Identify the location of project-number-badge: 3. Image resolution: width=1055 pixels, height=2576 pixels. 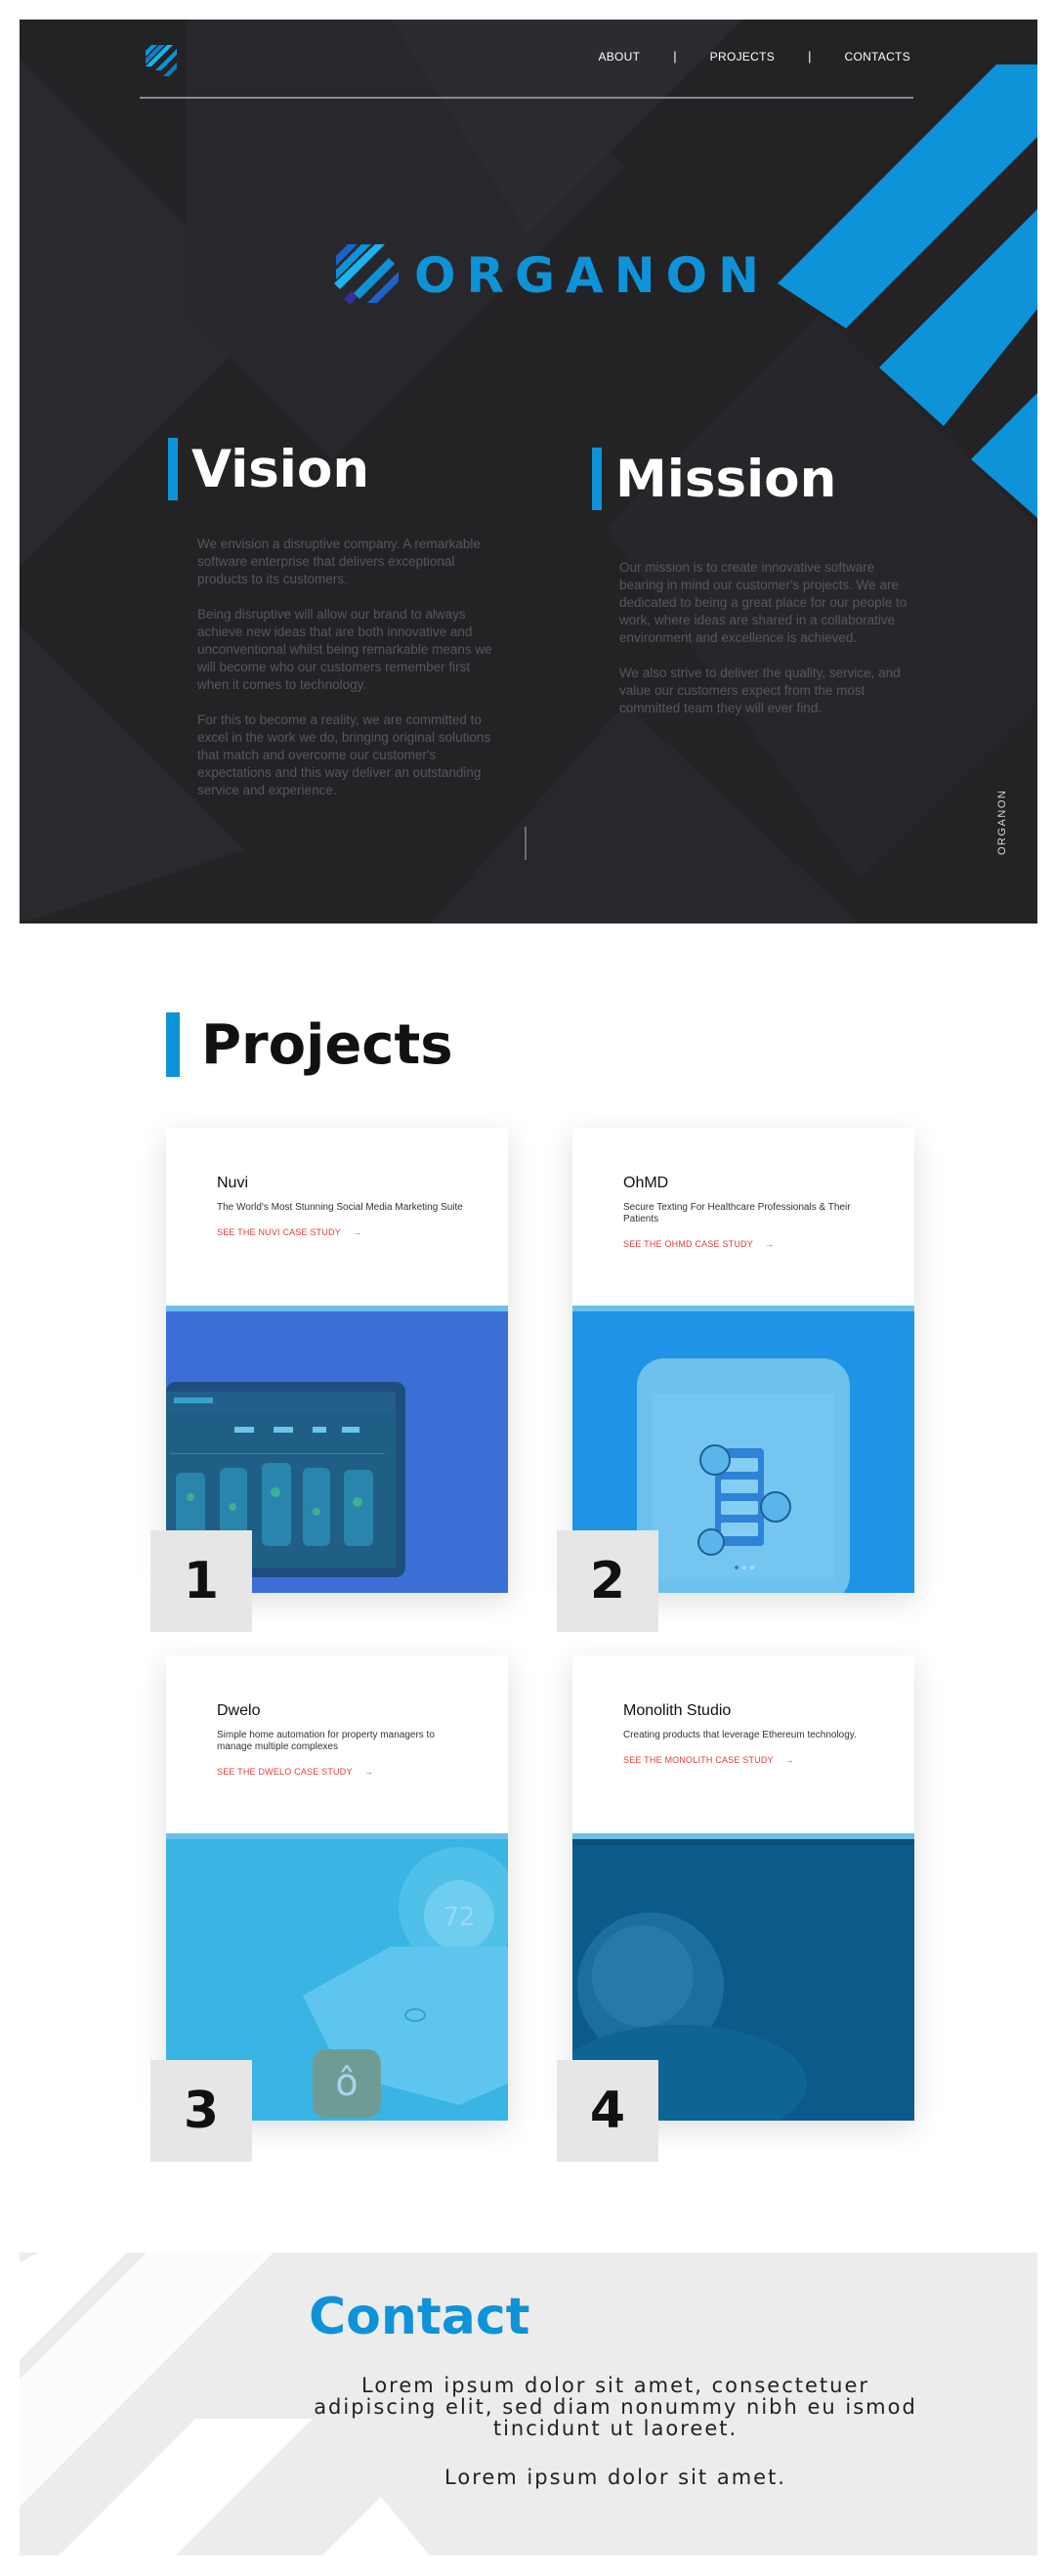
(201, 2111).